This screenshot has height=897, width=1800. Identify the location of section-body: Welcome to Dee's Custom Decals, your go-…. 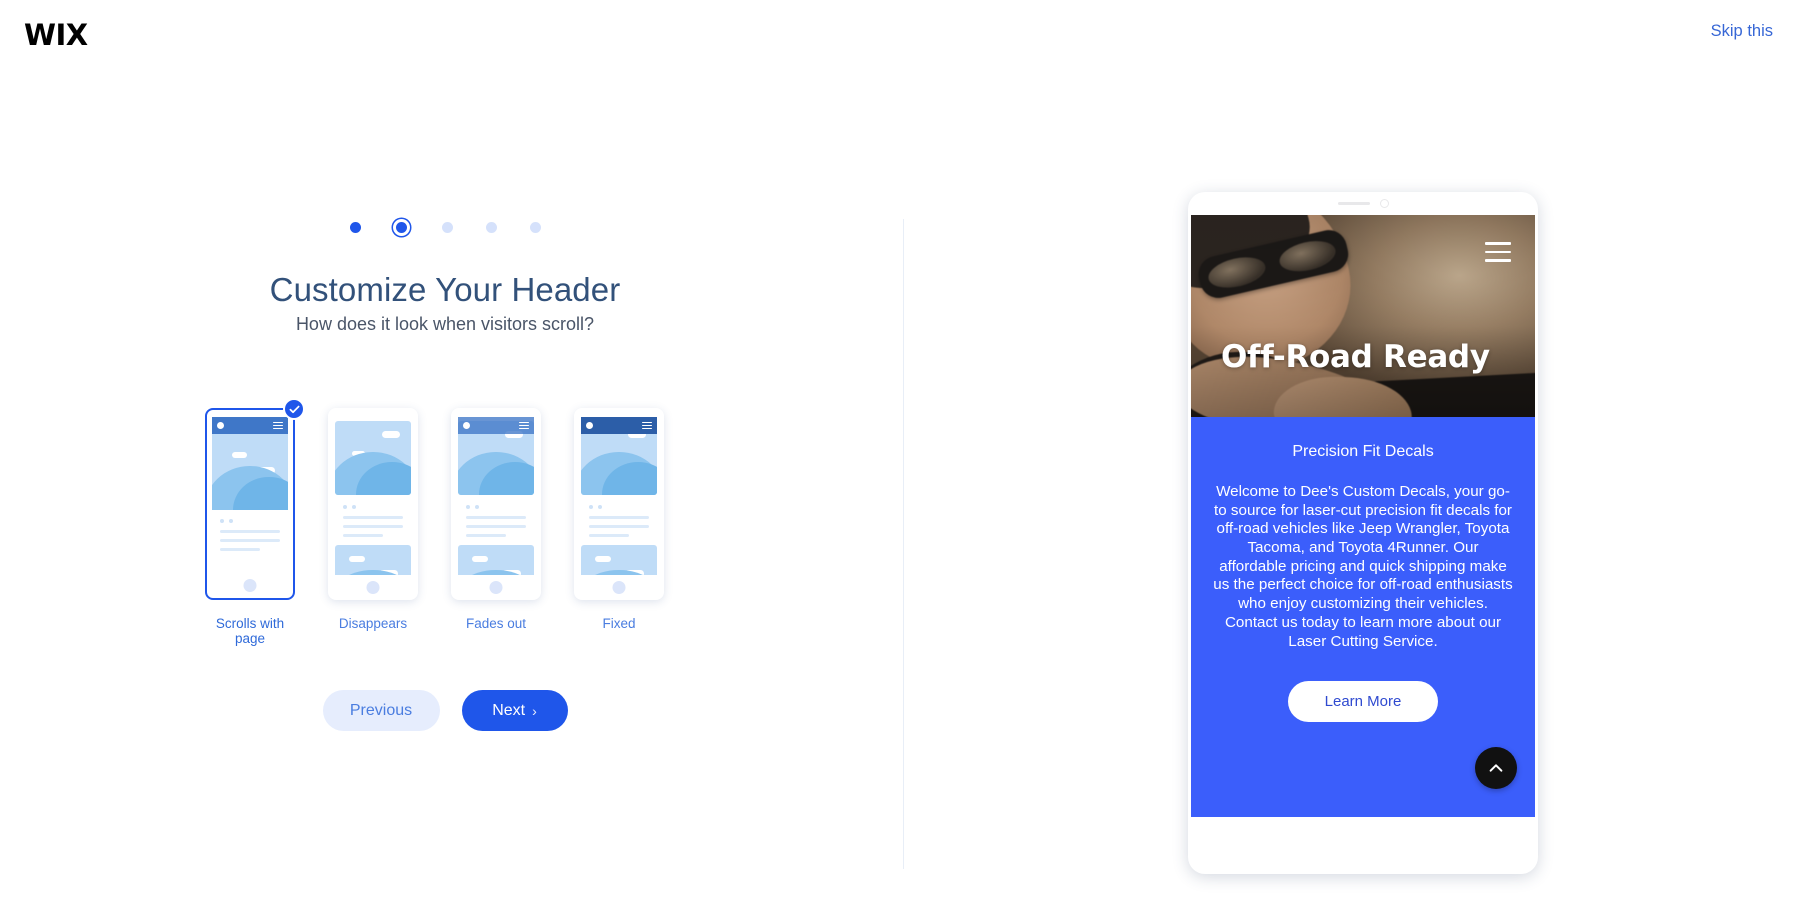
(1363, 566).